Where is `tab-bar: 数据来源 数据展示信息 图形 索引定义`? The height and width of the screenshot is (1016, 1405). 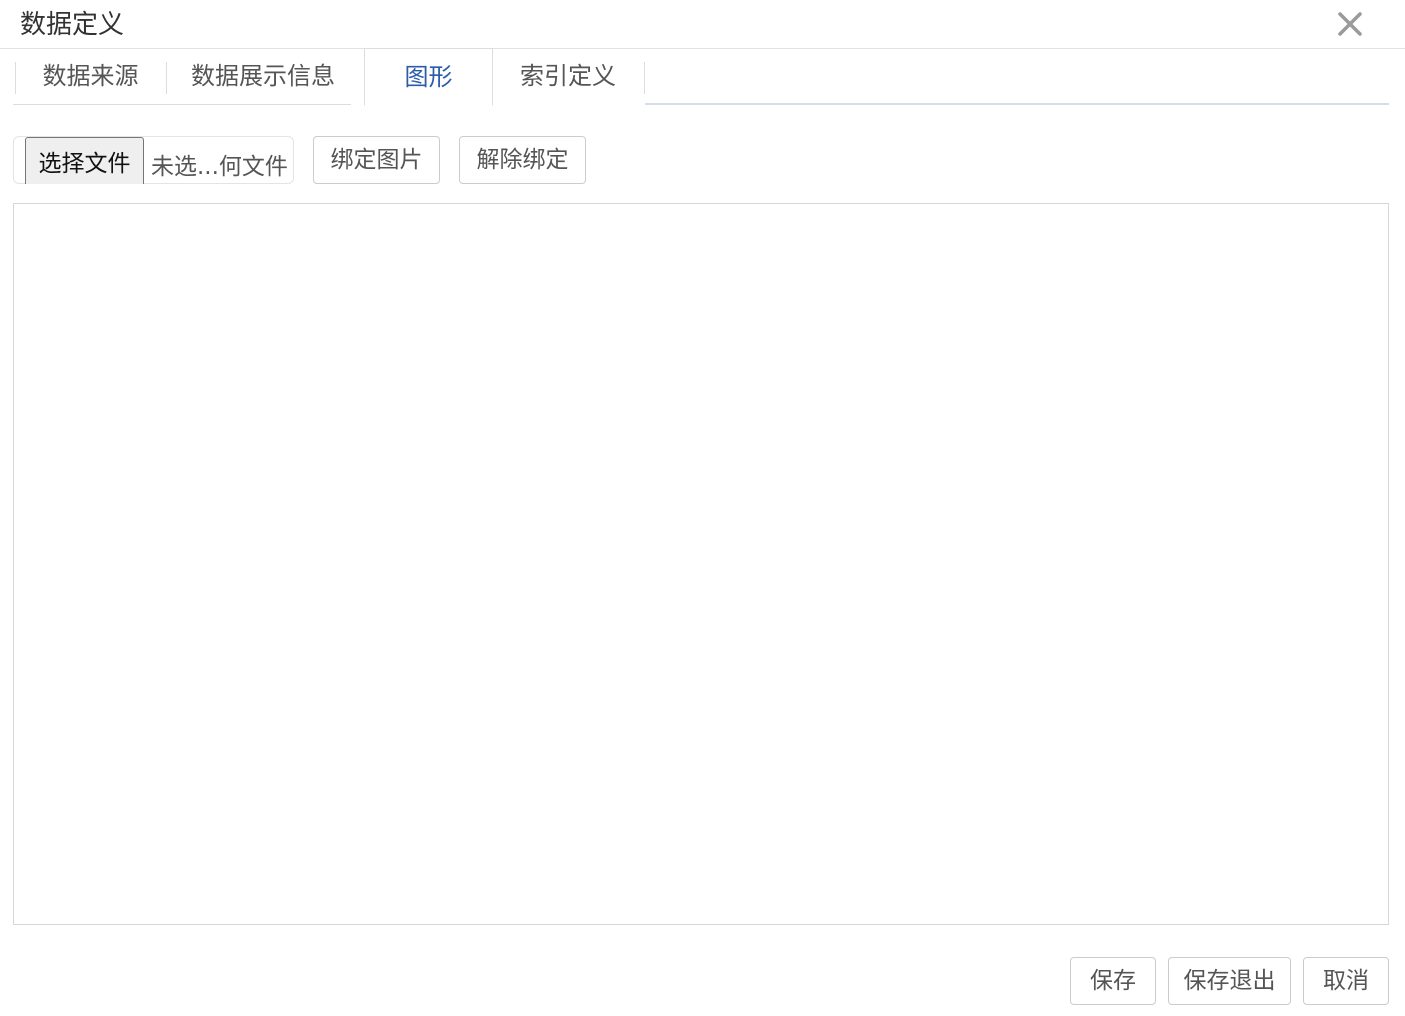
tab-bar: 数据来源 数据展示信息 图形 索引定义 is located at coordinates (701, 77).